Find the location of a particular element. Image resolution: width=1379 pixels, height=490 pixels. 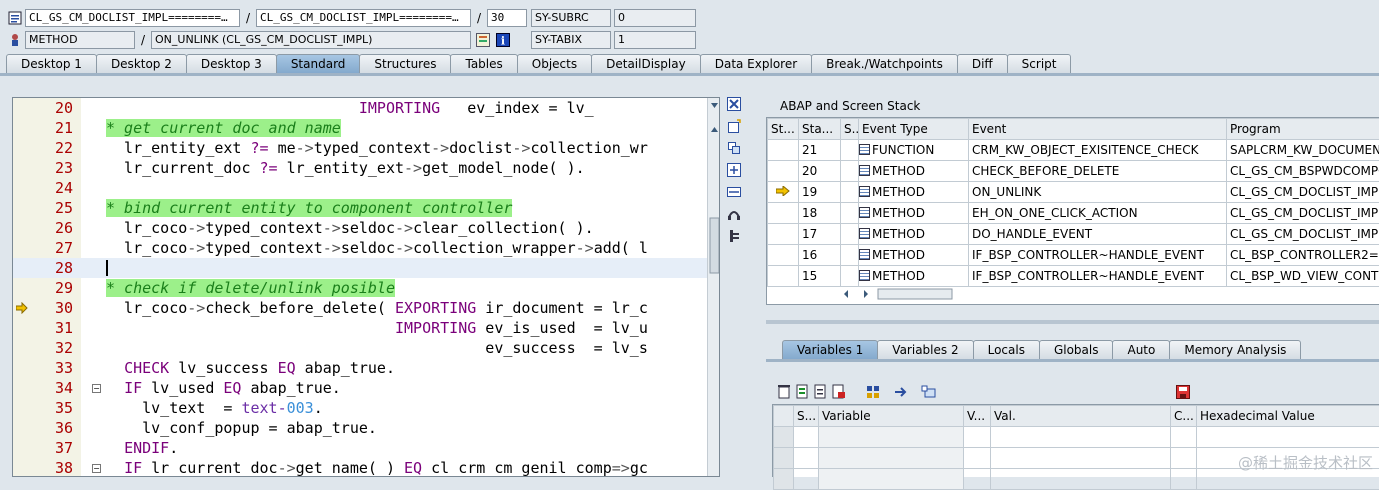

variables-column-header: Val. is located at coordinates (1081, 416).